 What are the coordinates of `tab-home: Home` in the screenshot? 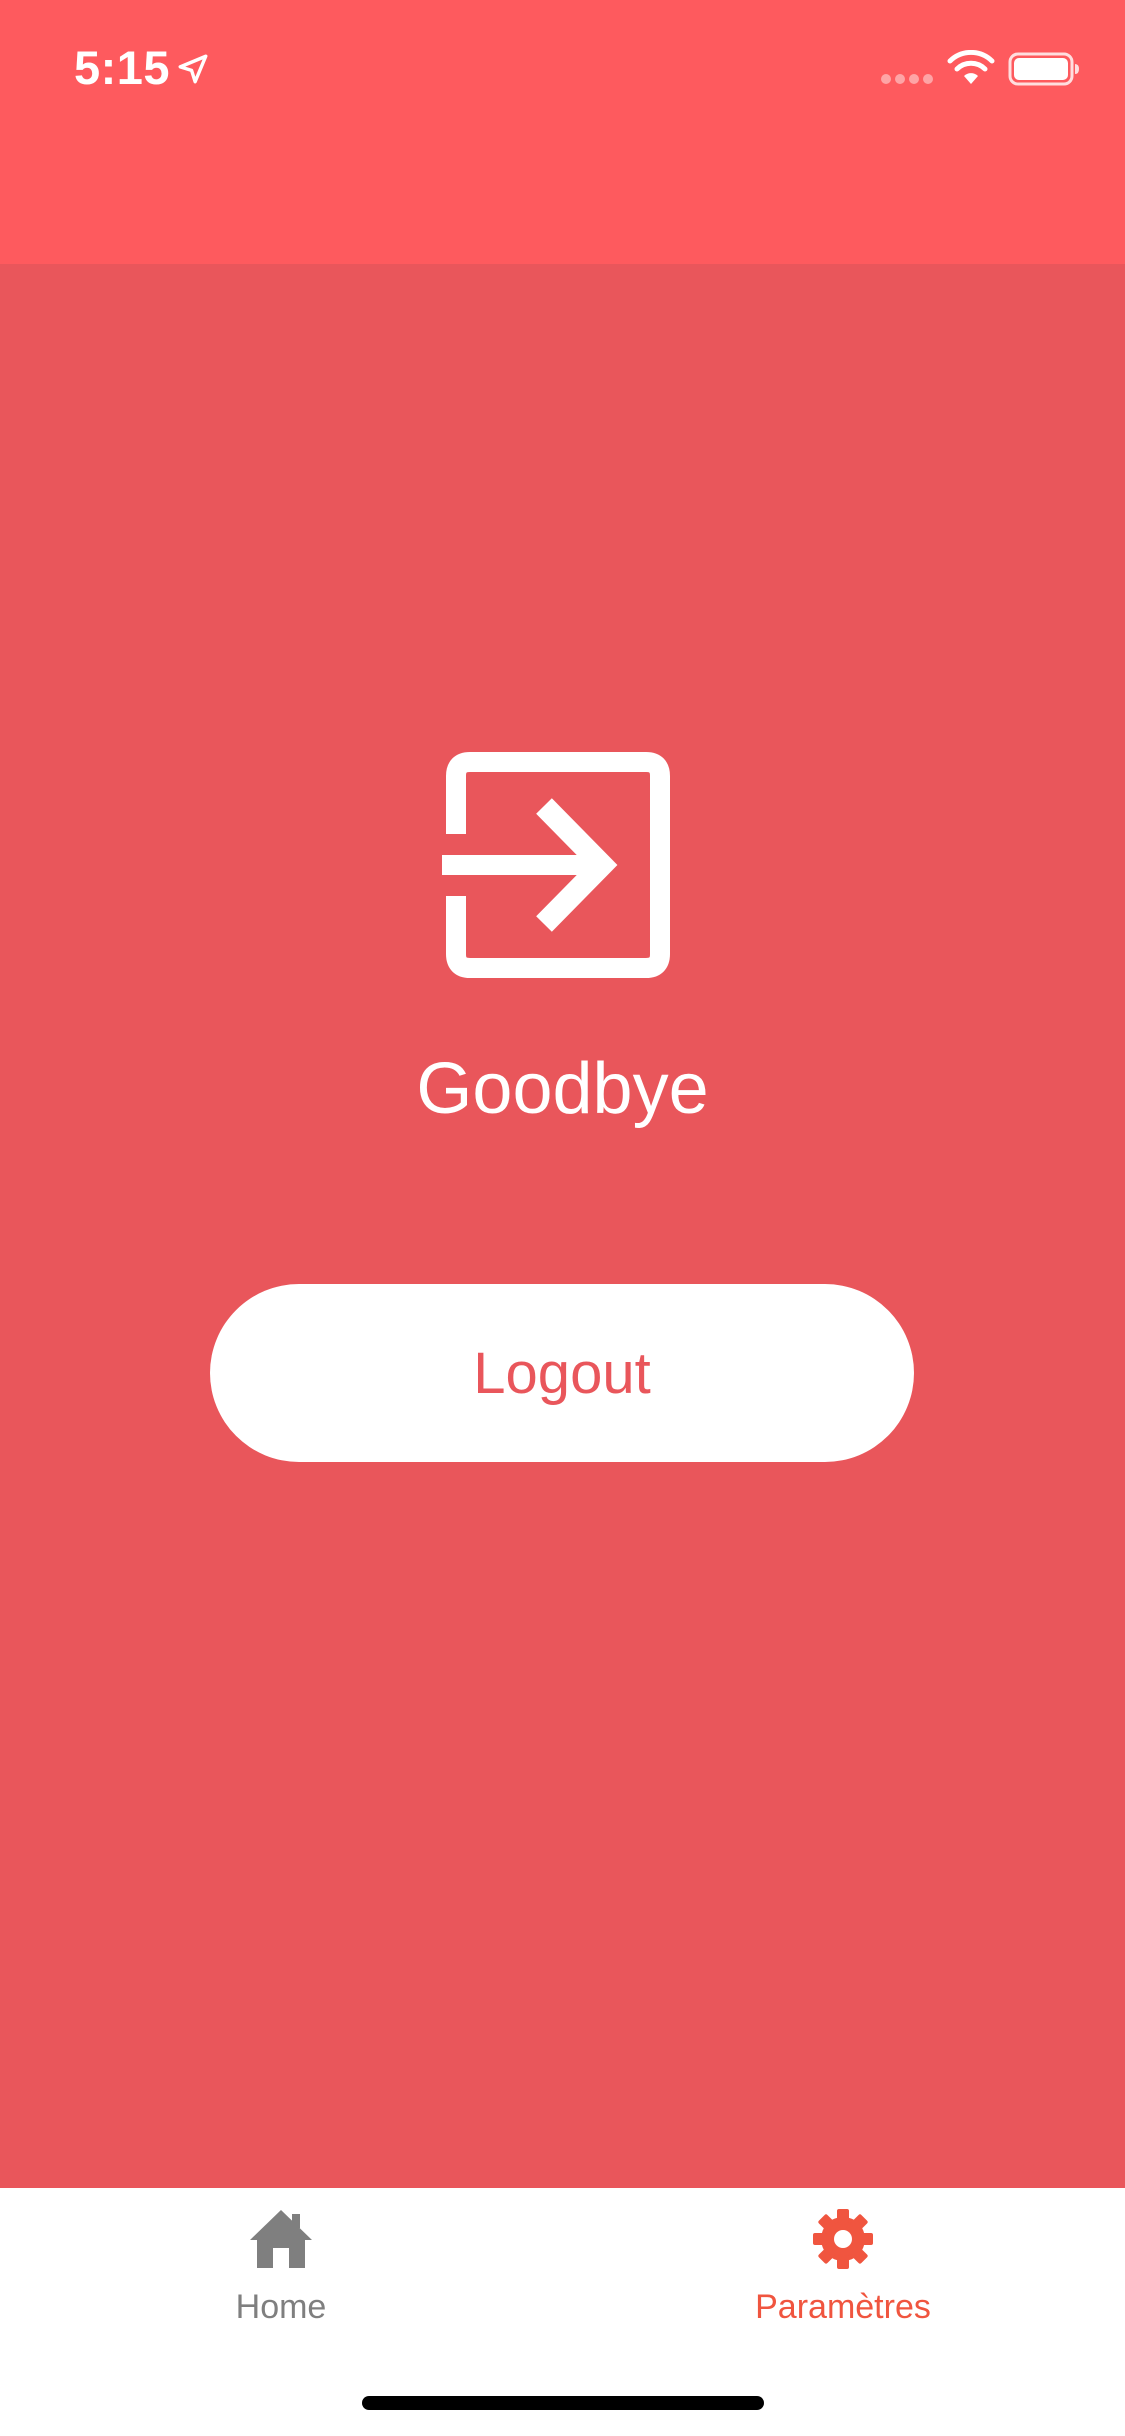 It's located at (281, 2268).